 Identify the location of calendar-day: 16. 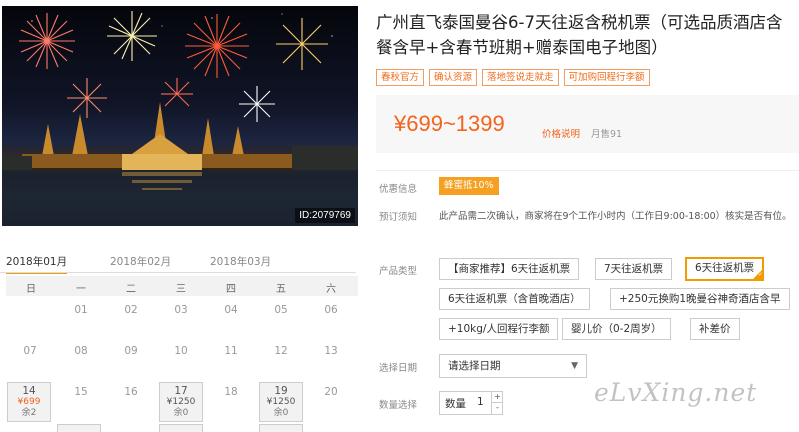
(131, 392).